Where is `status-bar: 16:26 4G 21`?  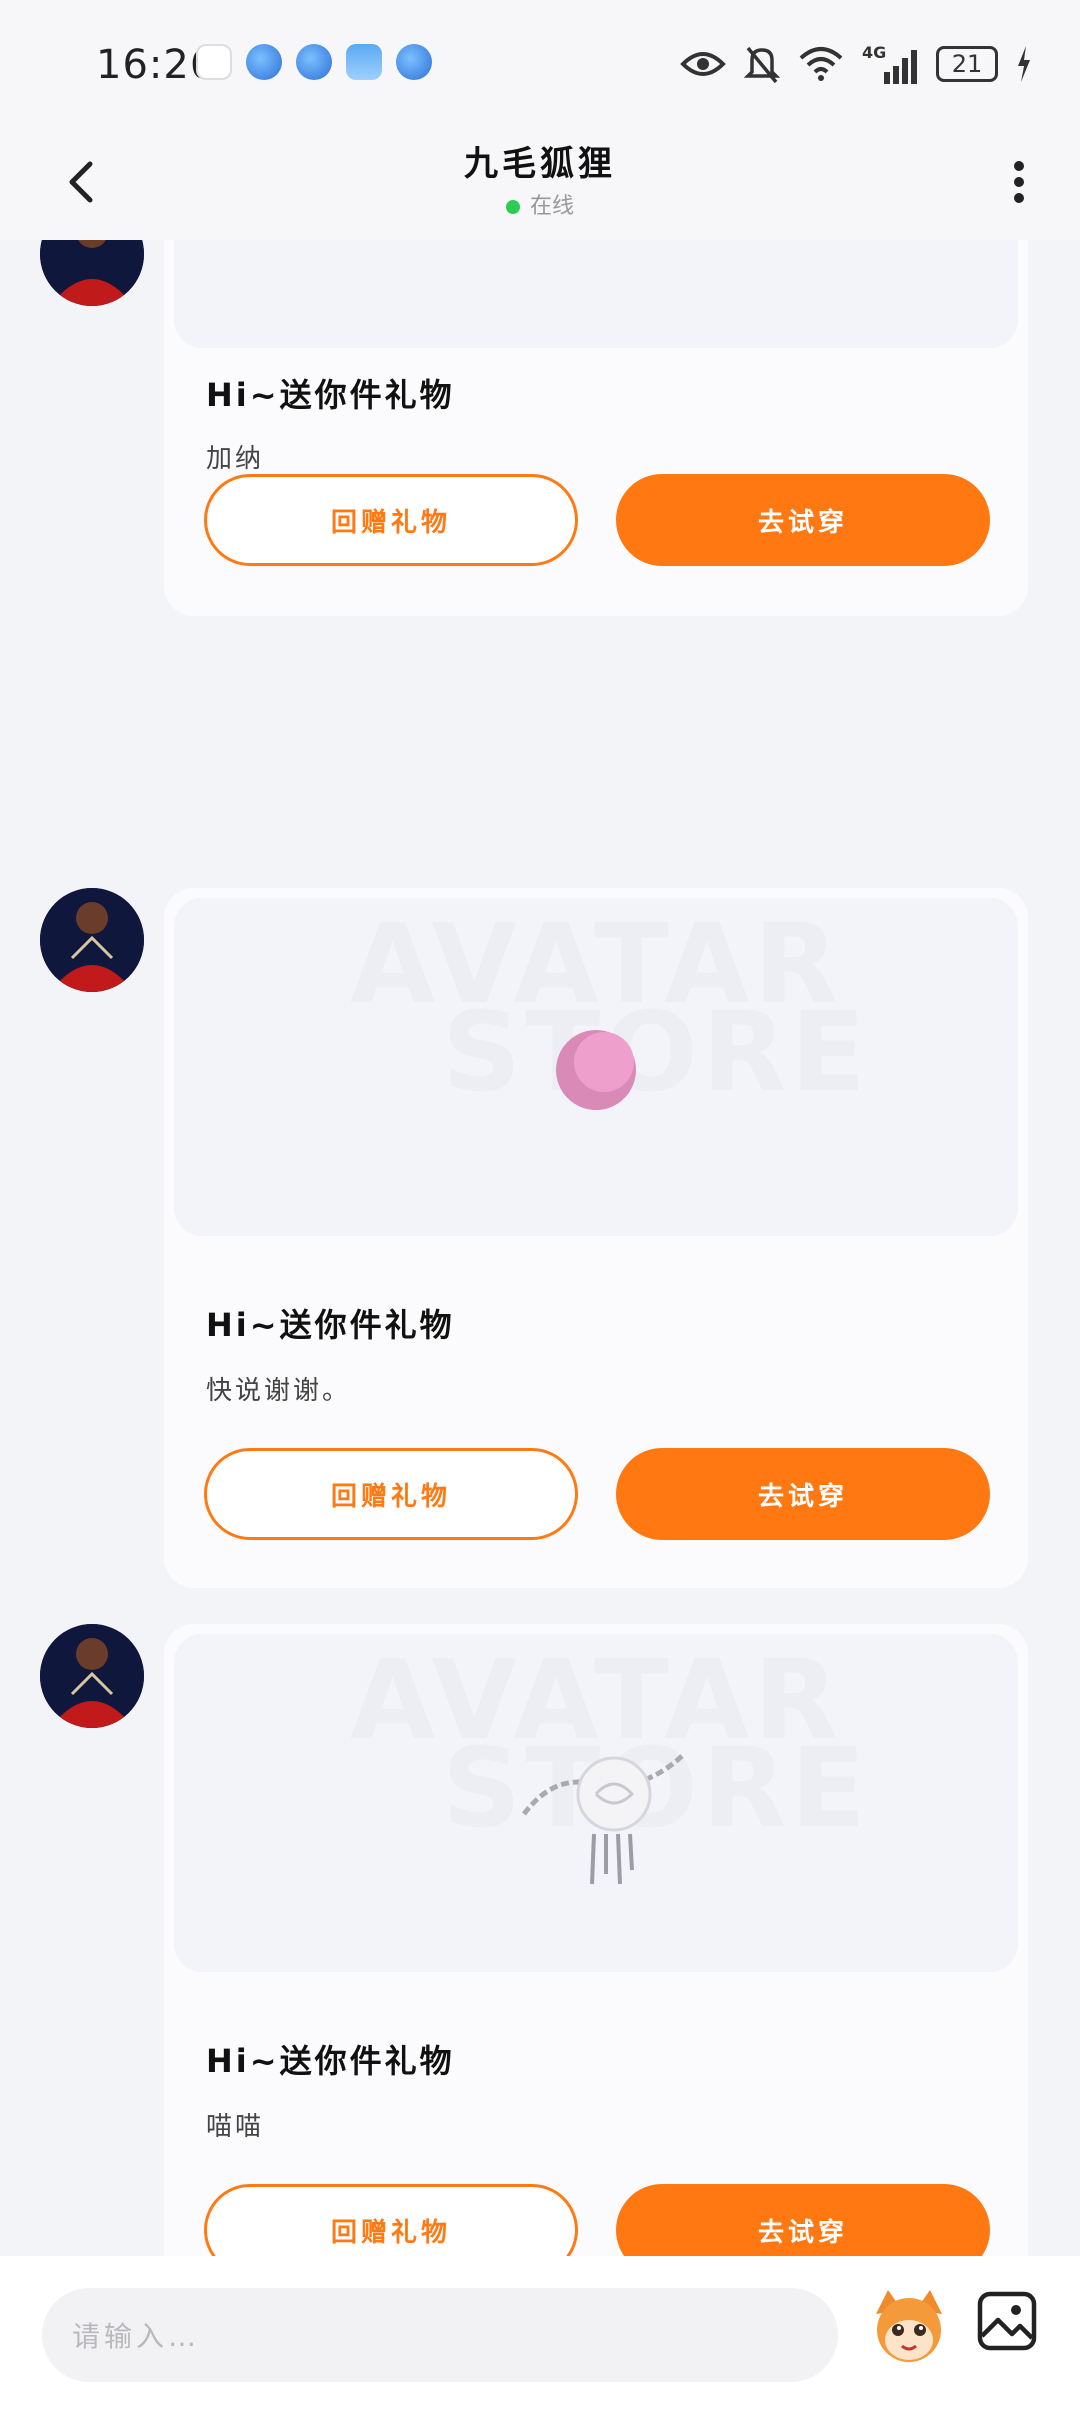
status-bar: 16:26 4G 21 is located at coordinates (540, 65).